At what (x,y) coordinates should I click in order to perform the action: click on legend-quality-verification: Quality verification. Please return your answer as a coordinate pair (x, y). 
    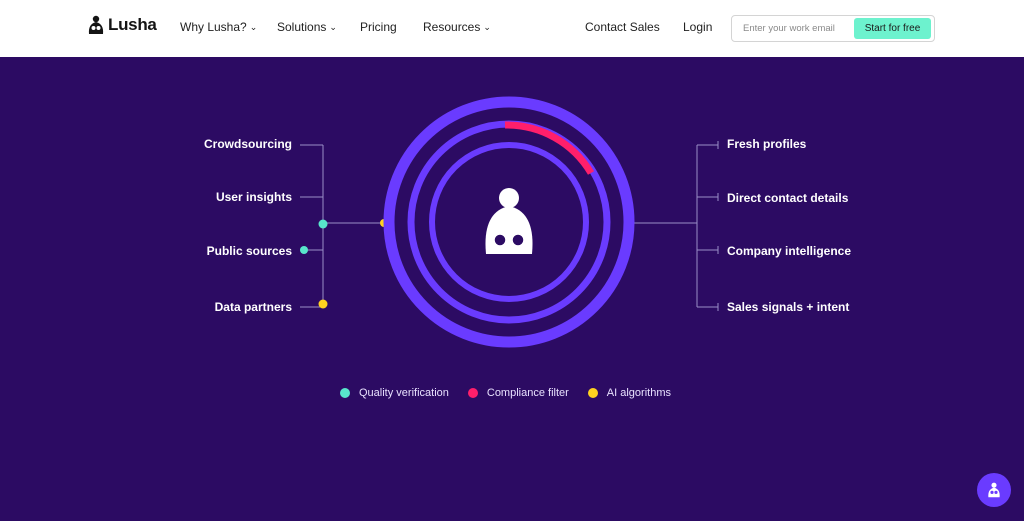
    Looking at the image, I should click on (394, 393).